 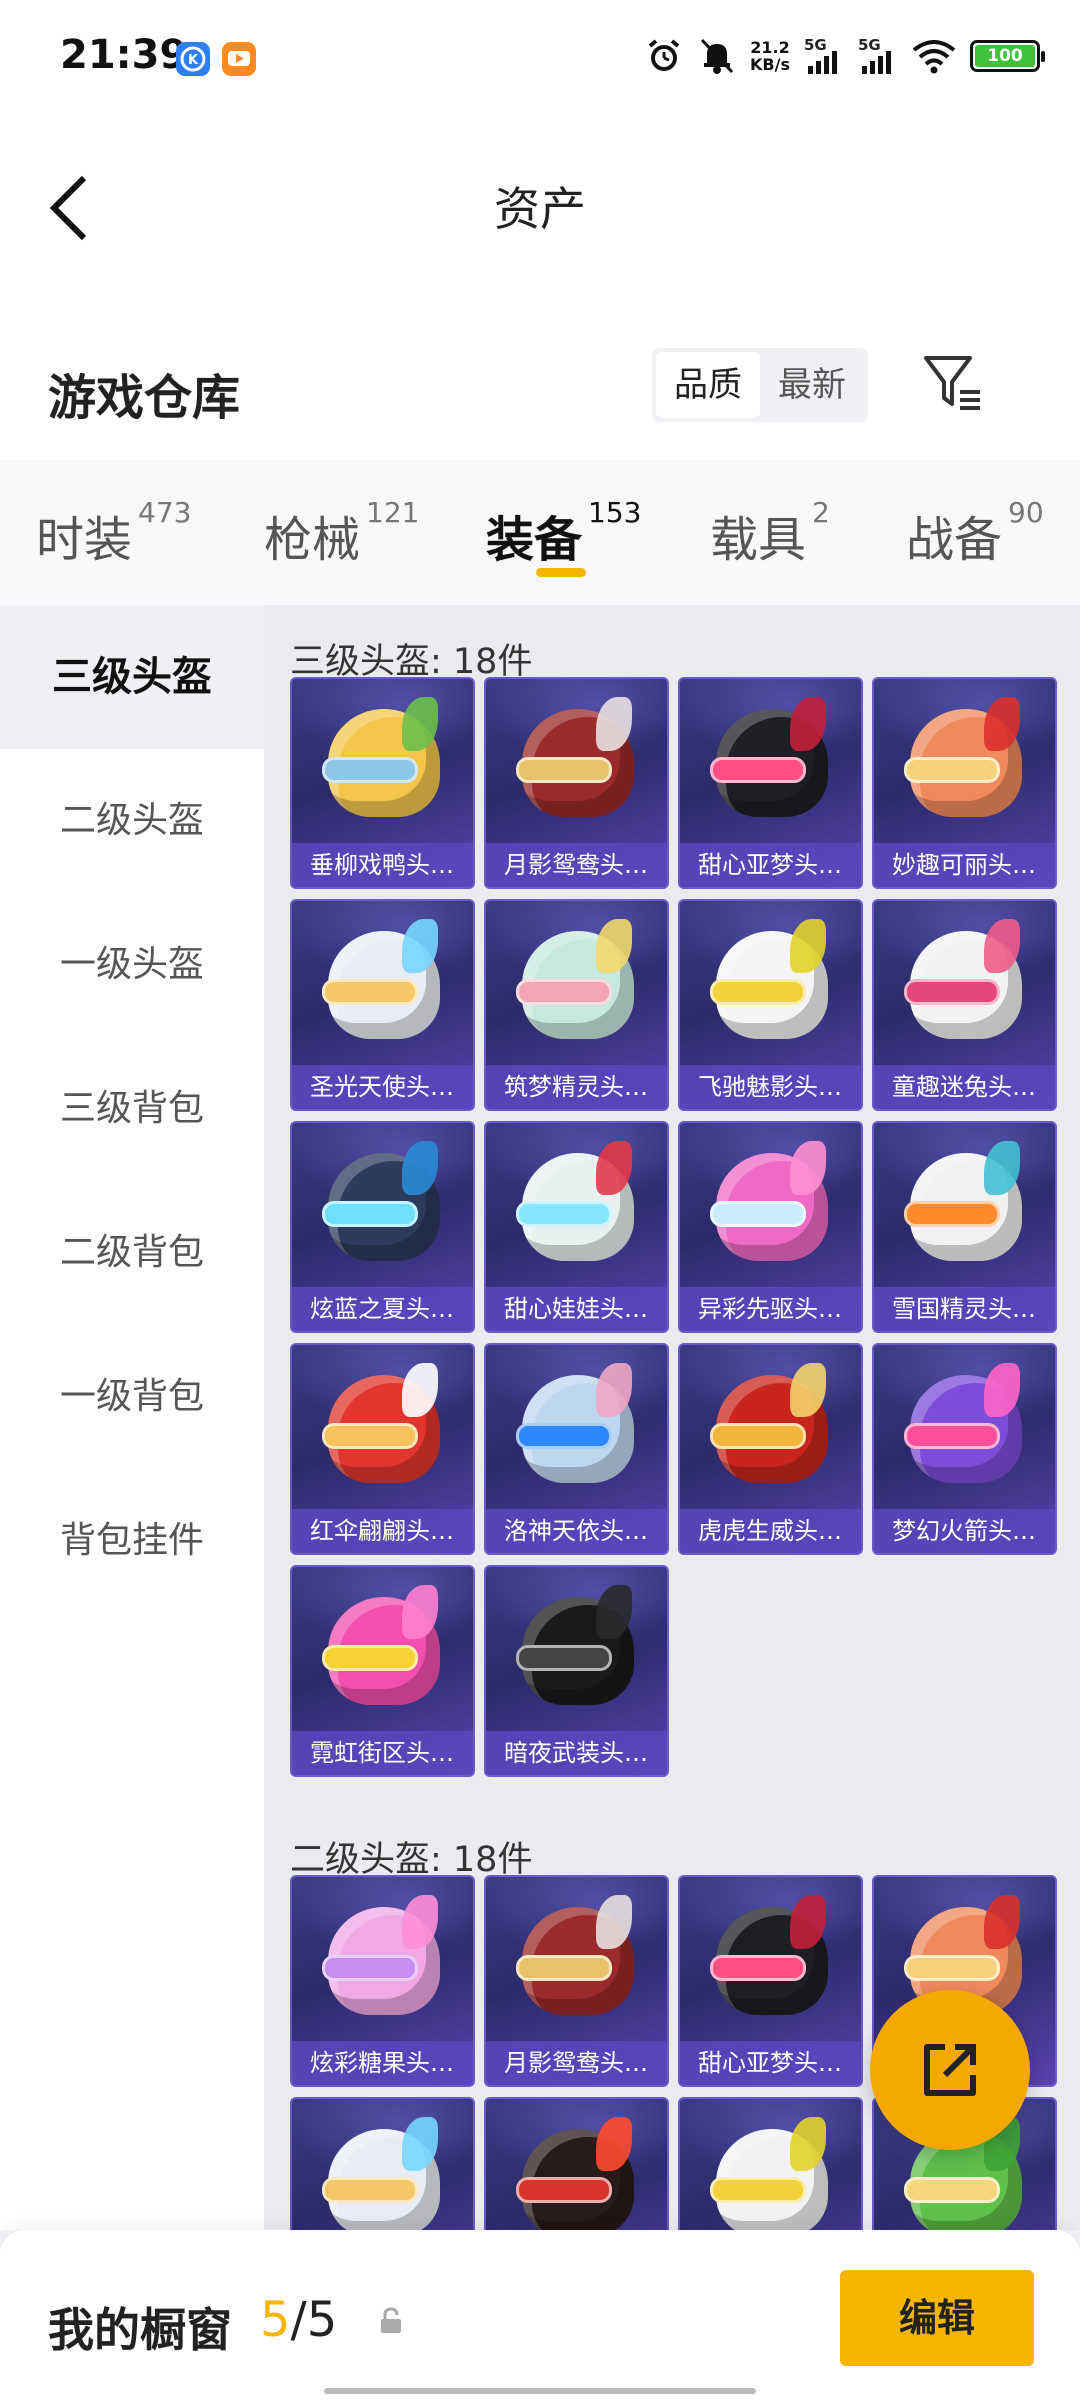 I want to click on tab-vehicles-label: 载具, so click(x=758, y=540).